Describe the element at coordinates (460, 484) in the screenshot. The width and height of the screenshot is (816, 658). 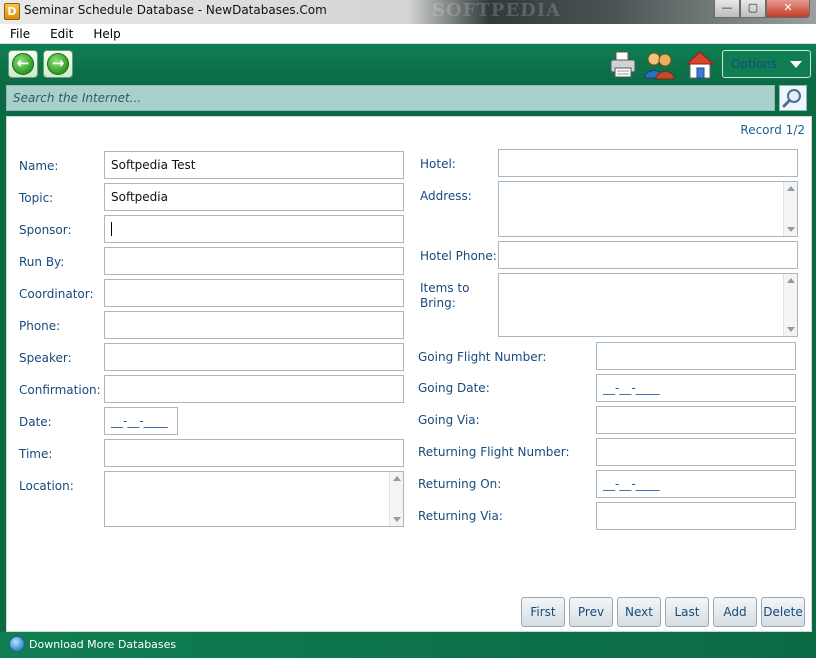
I see `returning-on-label: Returning On:` at that location.